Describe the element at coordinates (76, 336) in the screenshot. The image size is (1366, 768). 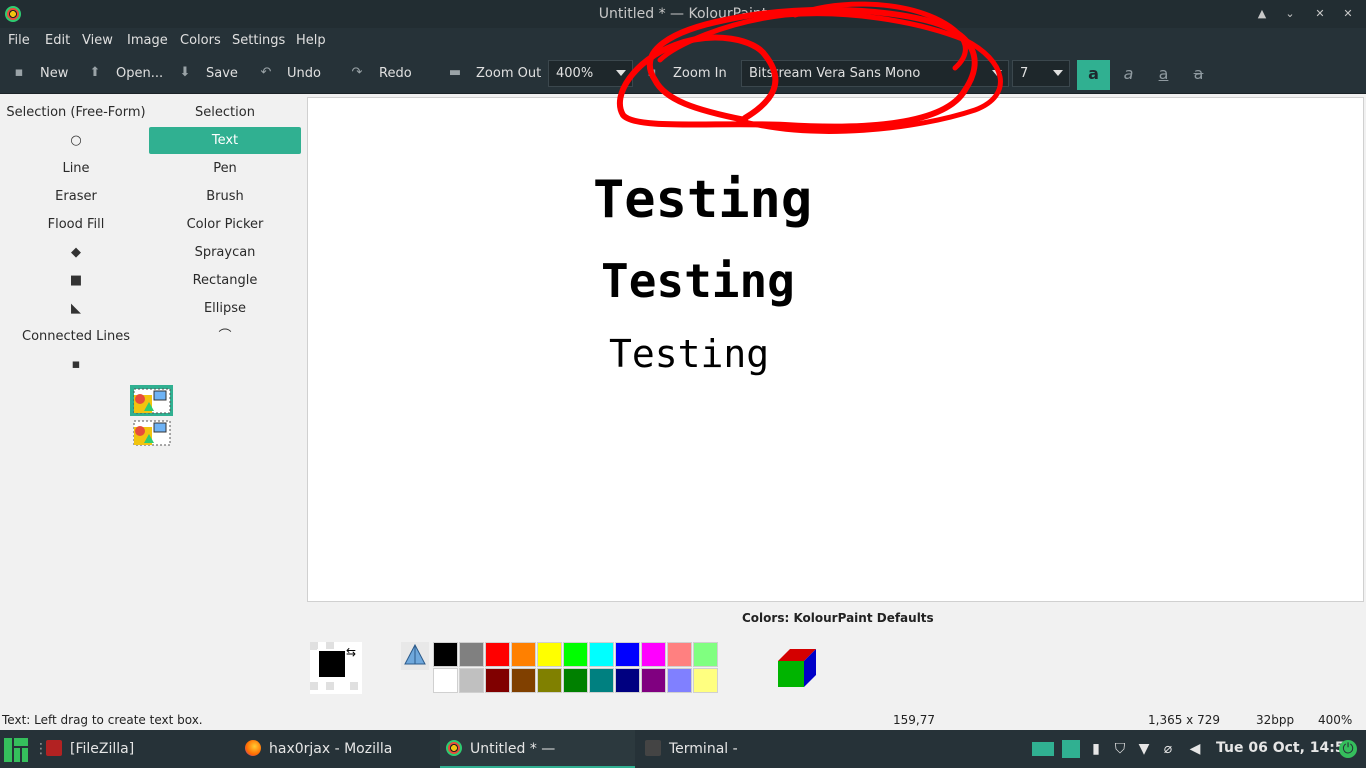
I see `tool-connected-lines: Connected Lines` at that location.